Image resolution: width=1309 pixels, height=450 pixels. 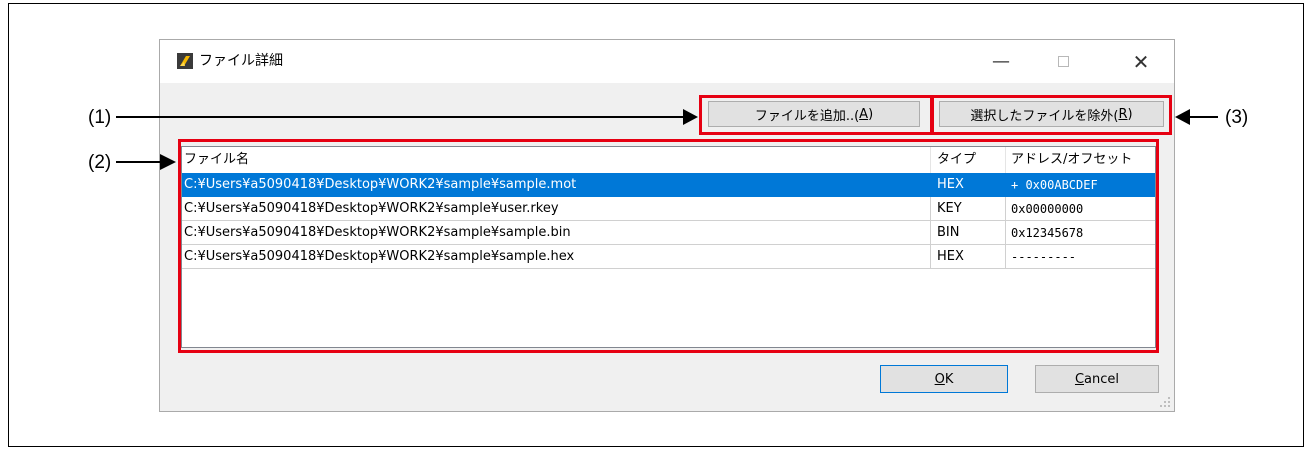 I want to click on maximize-button, so click(x=1063, y=61).